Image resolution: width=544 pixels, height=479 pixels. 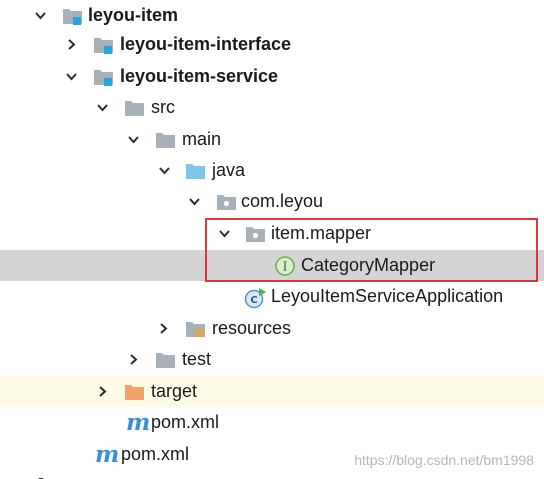 What do you see at coordinates (197, 359) in the screenshot?
I see `tree-node-label: test` at bounding box center [197, 359].